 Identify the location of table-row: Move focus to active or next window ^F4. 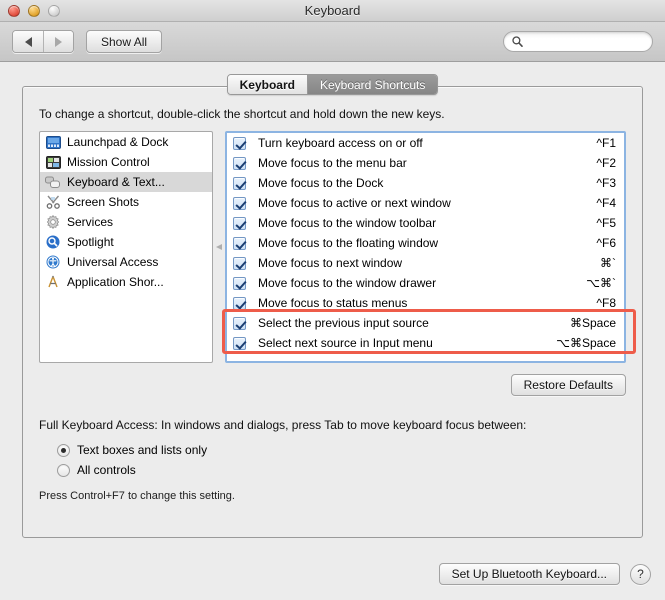
(425, 203).